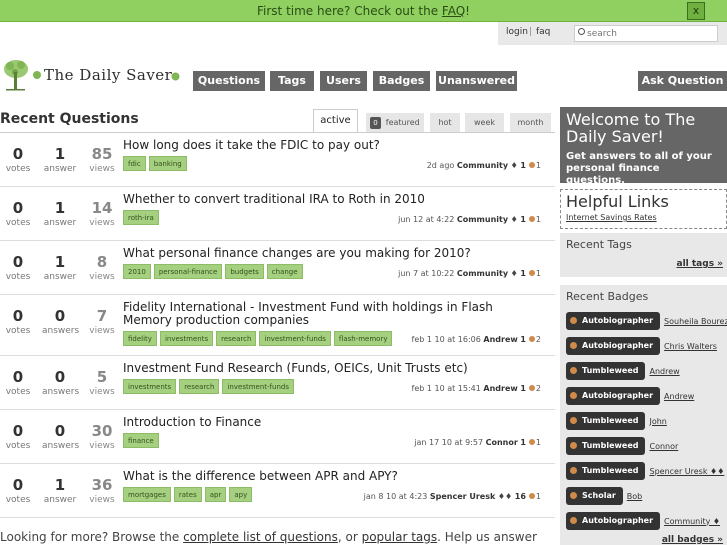  I want to click on answers-count: 0, so click(60, 316).